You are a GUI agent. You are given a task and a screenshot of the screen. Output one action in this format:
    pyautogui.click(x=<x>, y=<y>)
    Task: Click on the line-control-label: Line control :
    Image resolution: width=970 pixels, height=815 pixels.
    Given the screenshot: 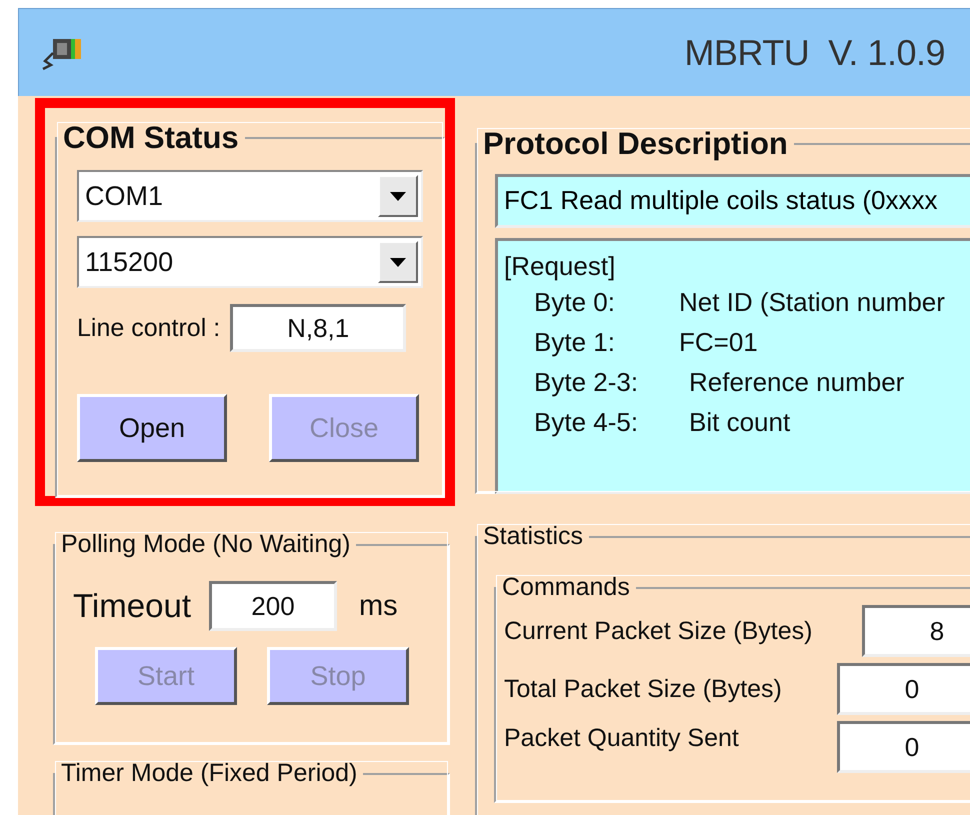 What is the action you would take?
    pyautogui.click(x=148, y=328)
    